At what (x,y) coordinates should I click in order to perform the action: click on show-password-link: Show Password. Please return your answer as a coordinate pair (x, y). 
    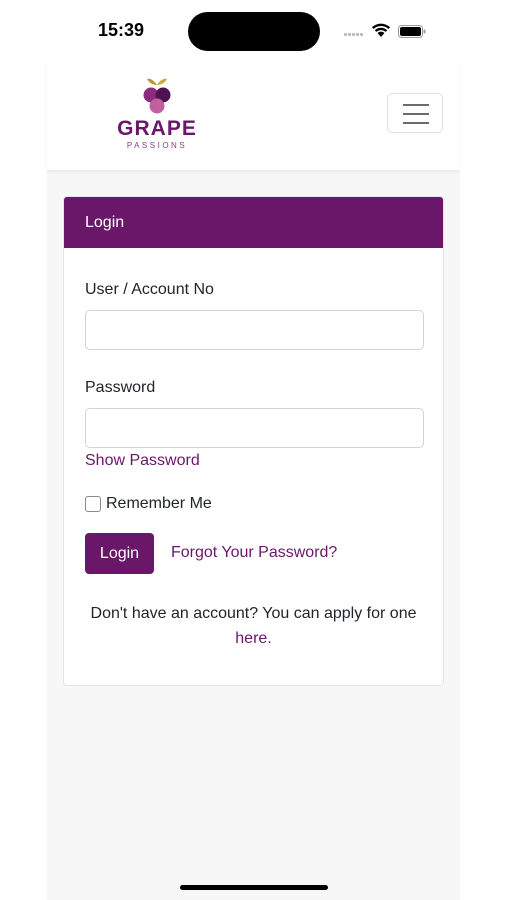
    Looking at the image, I should click on (142, 461).